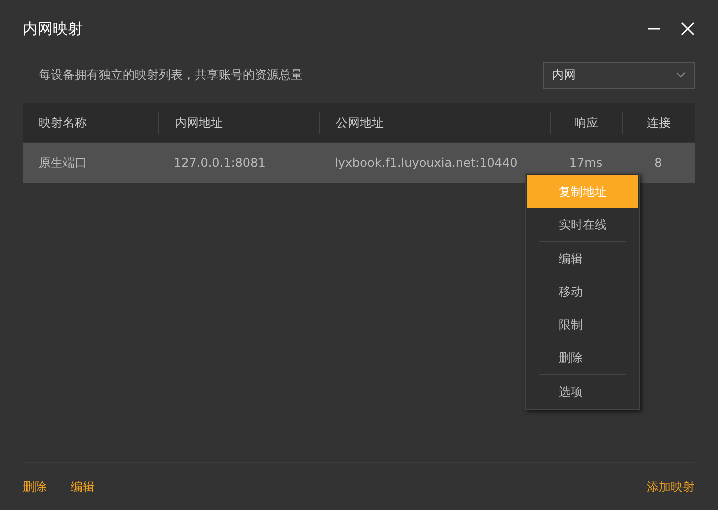 The width and height of the screenshot is (718, 510). I want to click on menu-item: 选项, so click(582, 391).